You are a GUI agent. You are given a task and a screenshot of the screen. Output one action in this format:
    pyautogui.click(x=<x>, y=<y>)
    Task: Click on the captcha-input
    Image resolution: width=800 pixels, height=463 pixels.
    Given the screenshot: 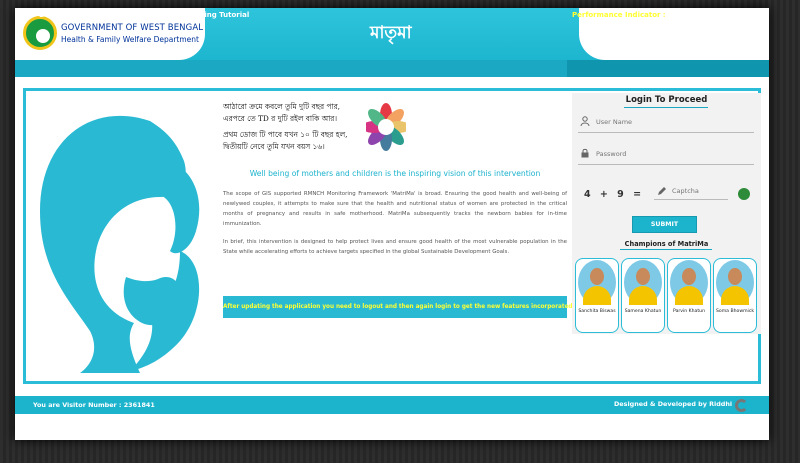 What is the action you would take?
    pyautogui.click(x=699, y=191)
    